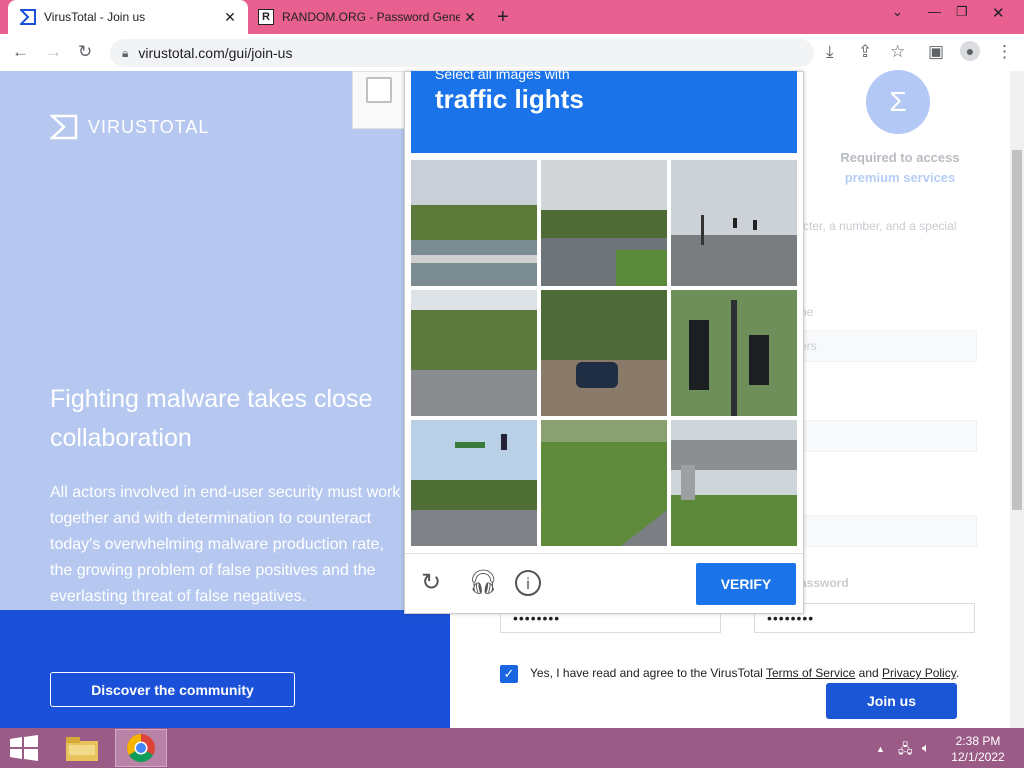 Image resolution: width=1024 pixels, height=768 pixels. I want to click on volume-icon: 🔈︎, so click(926, 748).